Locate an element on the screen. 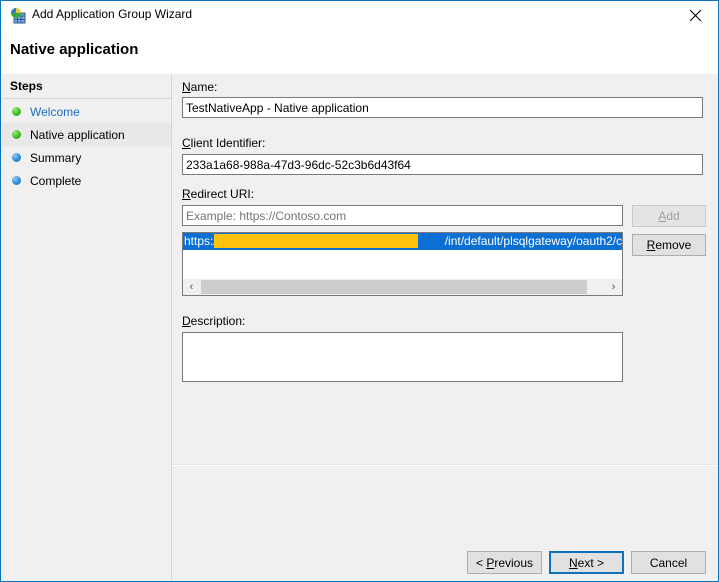  name-label-accel: N is located at coordinates (186, 87).